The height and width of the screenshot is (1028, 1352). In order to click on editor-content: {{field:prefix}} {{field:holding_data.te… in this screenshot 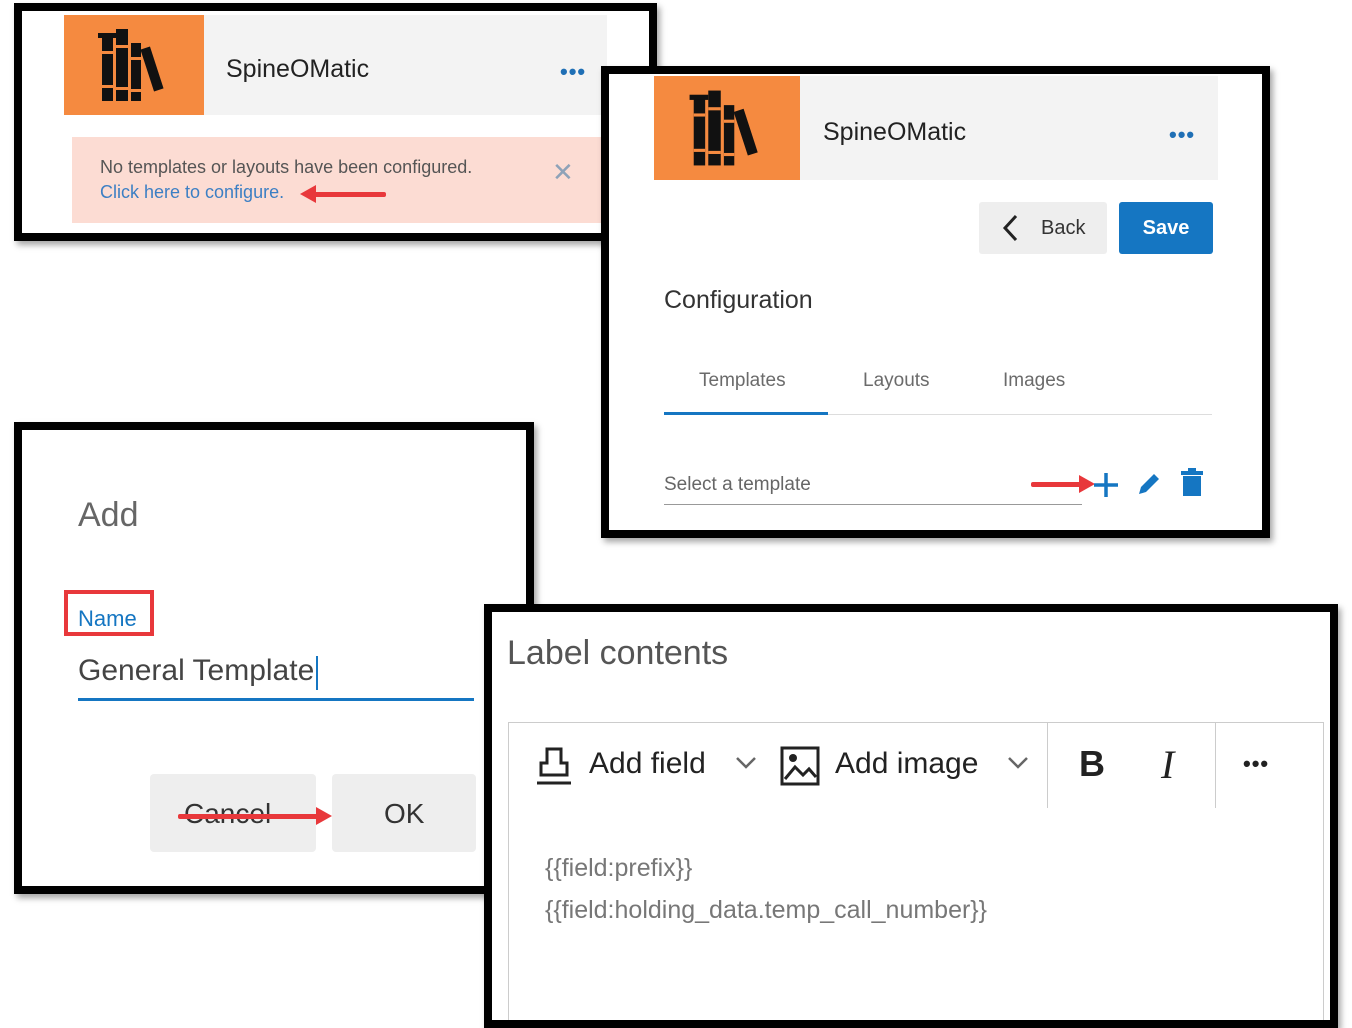, I will do `click(916, 914)`.